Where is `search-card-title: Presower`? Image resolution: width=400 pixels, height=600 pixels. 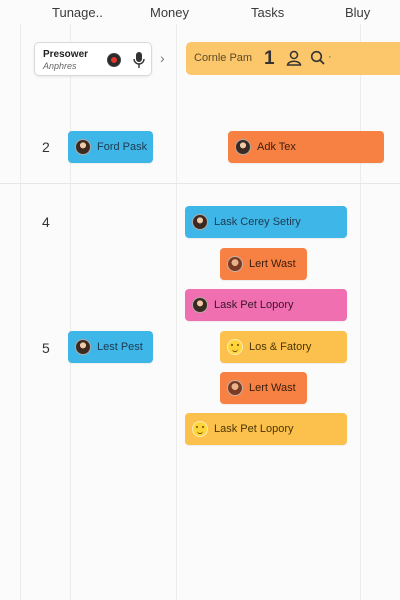 search-card-title: Presower is located at coordinates (66, 54).